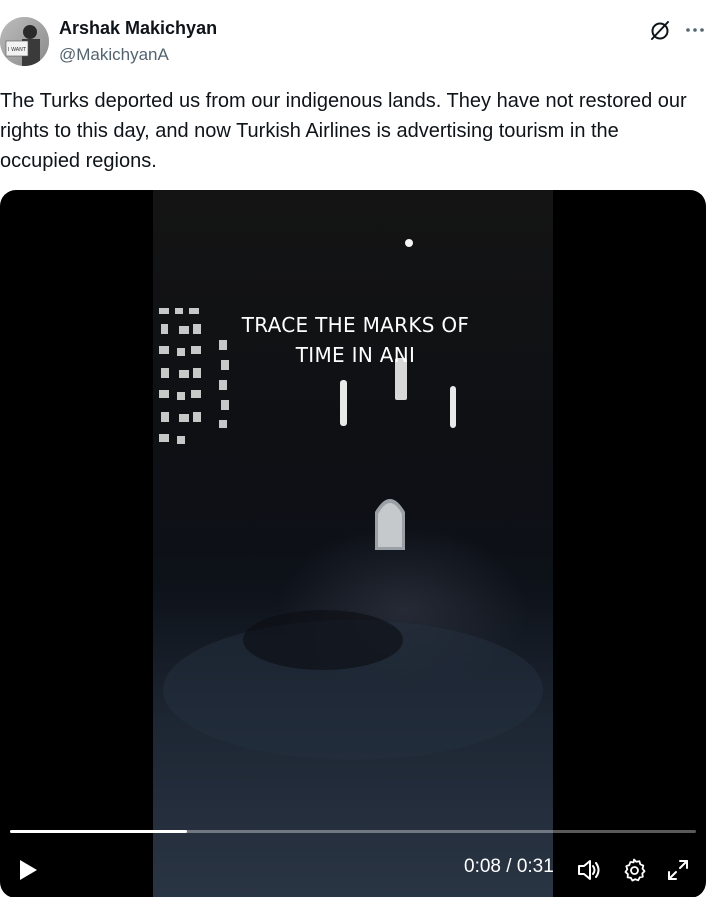  Describe the element at coordinates (535, 866) in the screenshot. I see `duration: 0:31` at that location.